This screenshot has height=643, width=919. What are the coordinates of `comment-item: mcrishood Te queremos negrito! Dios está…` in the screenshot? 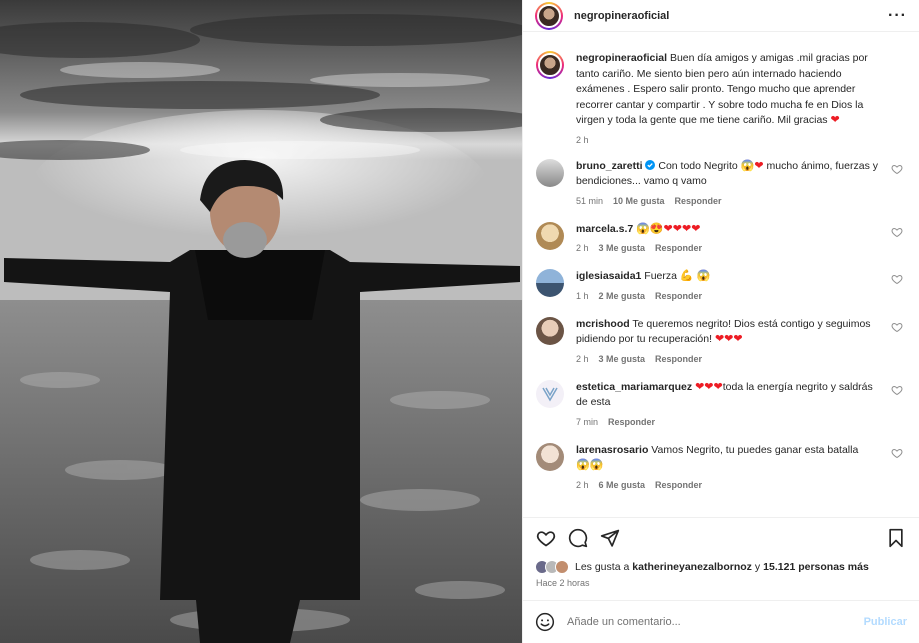 It's located at (720, 340).